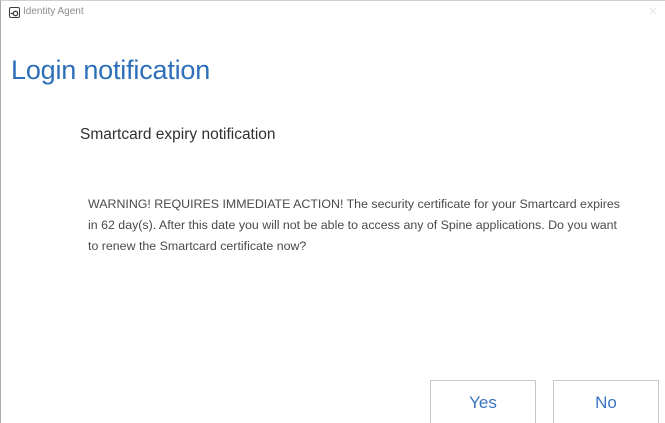  Describe the element at coordinates (653, 12) in the screenshot. I see `close-button: ✕` at that location.